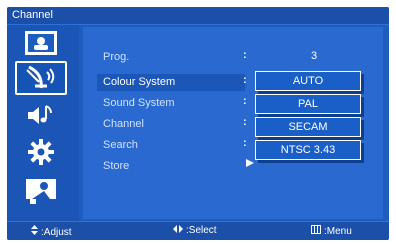  I want to click on sidebar, so click(43, 123).